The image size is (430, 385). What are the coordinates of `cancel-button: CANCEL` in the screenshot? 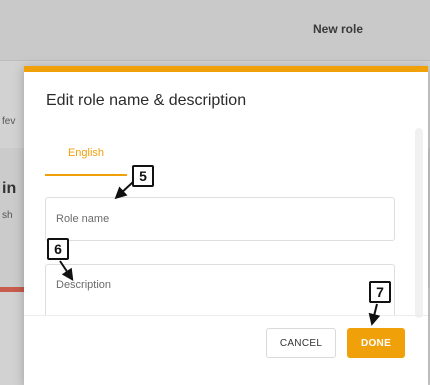 It's located at (301, 343).